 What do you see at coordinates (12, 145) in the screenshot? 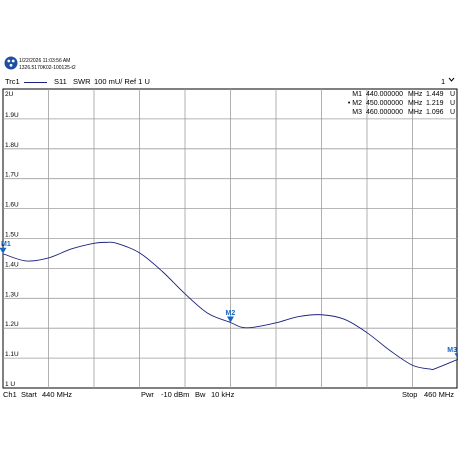
I see `y-tick-label: 1.8U` at bounding box center [12, 145].